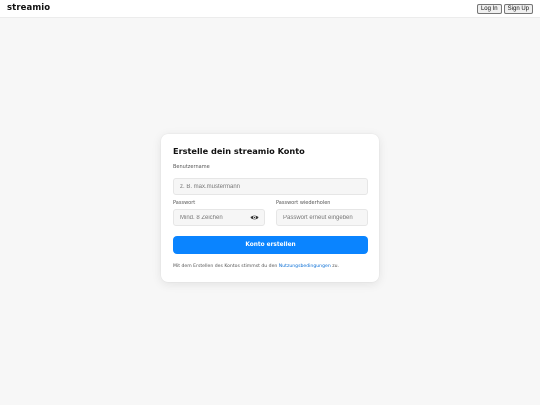 The height and width of the screenshot is (405, 540). What do you see at coordinates (239, 151) in the screenshot?
I see `form-title: Erstelle dein streamio Konto` at bounding box center [239, 151].